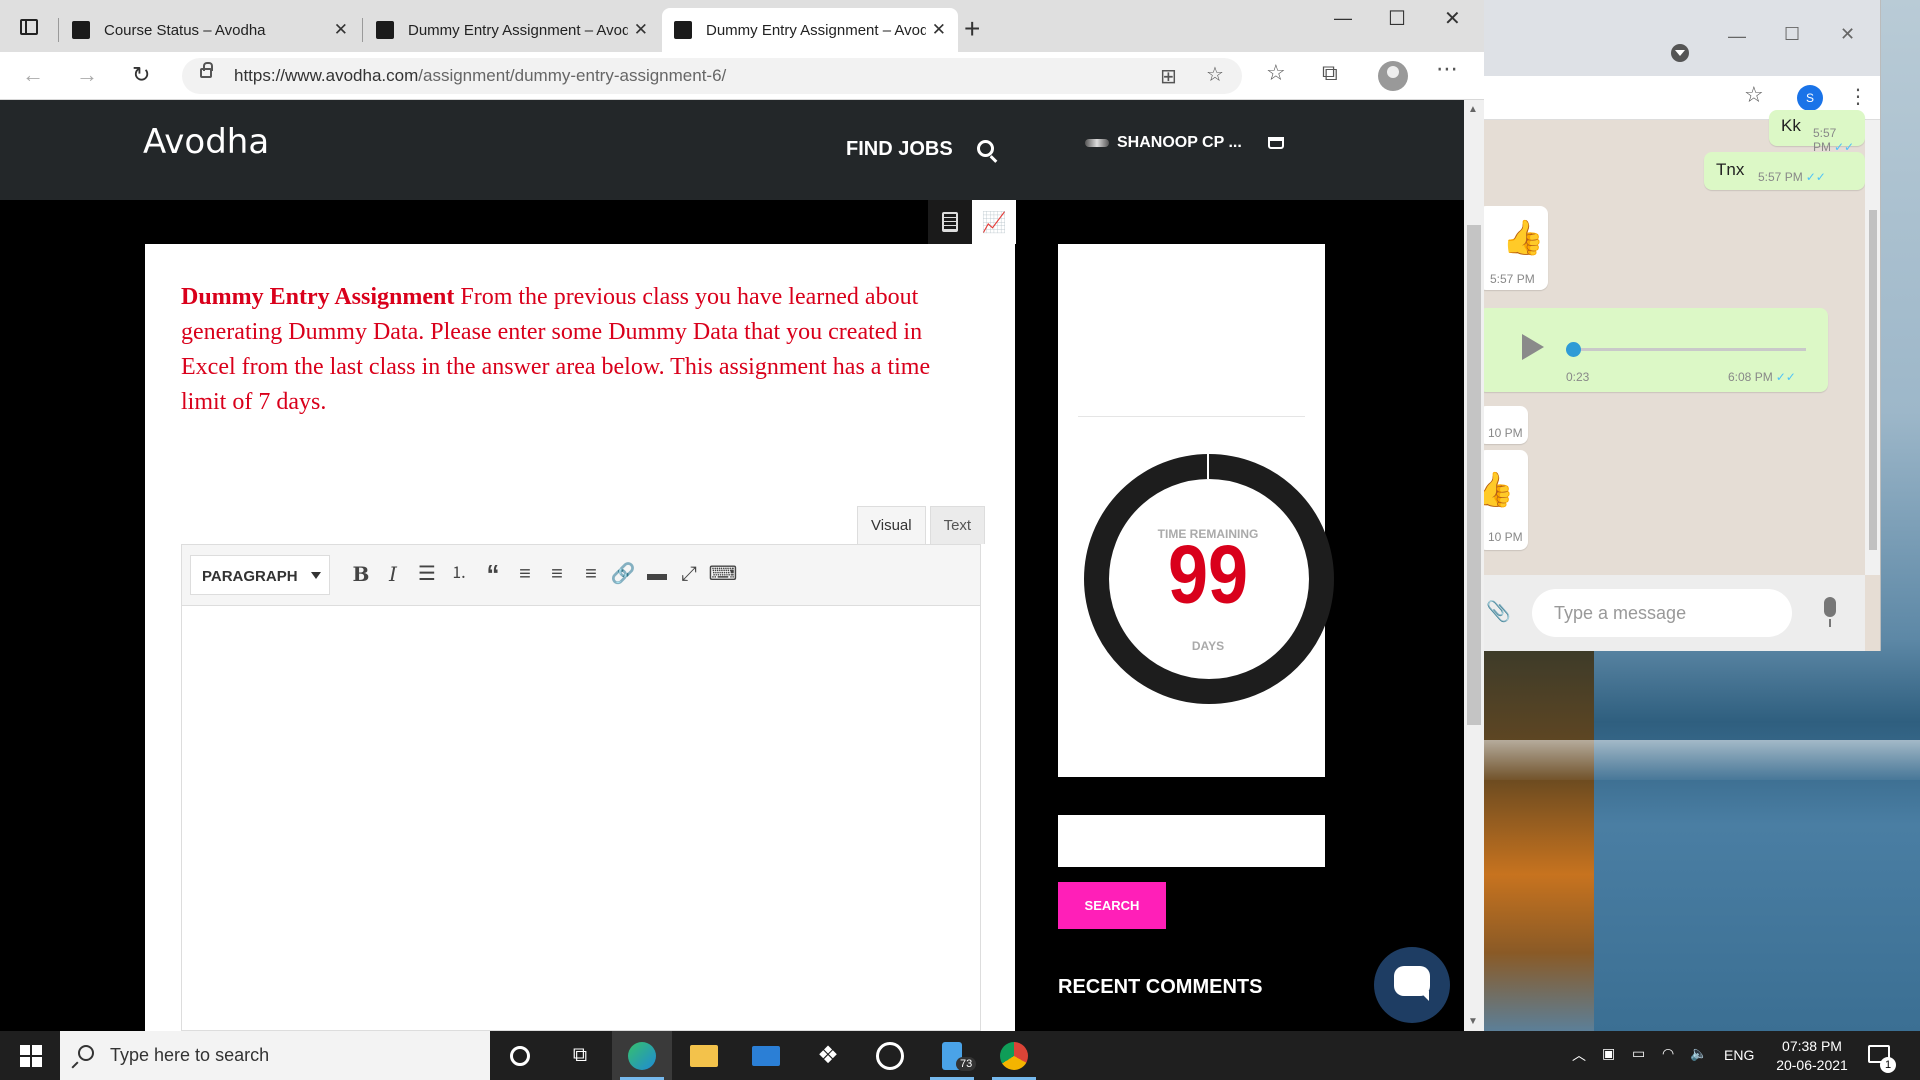 This screenshot has height=1080, width=1920. I want to click on voice-track, so click(1686, 349).